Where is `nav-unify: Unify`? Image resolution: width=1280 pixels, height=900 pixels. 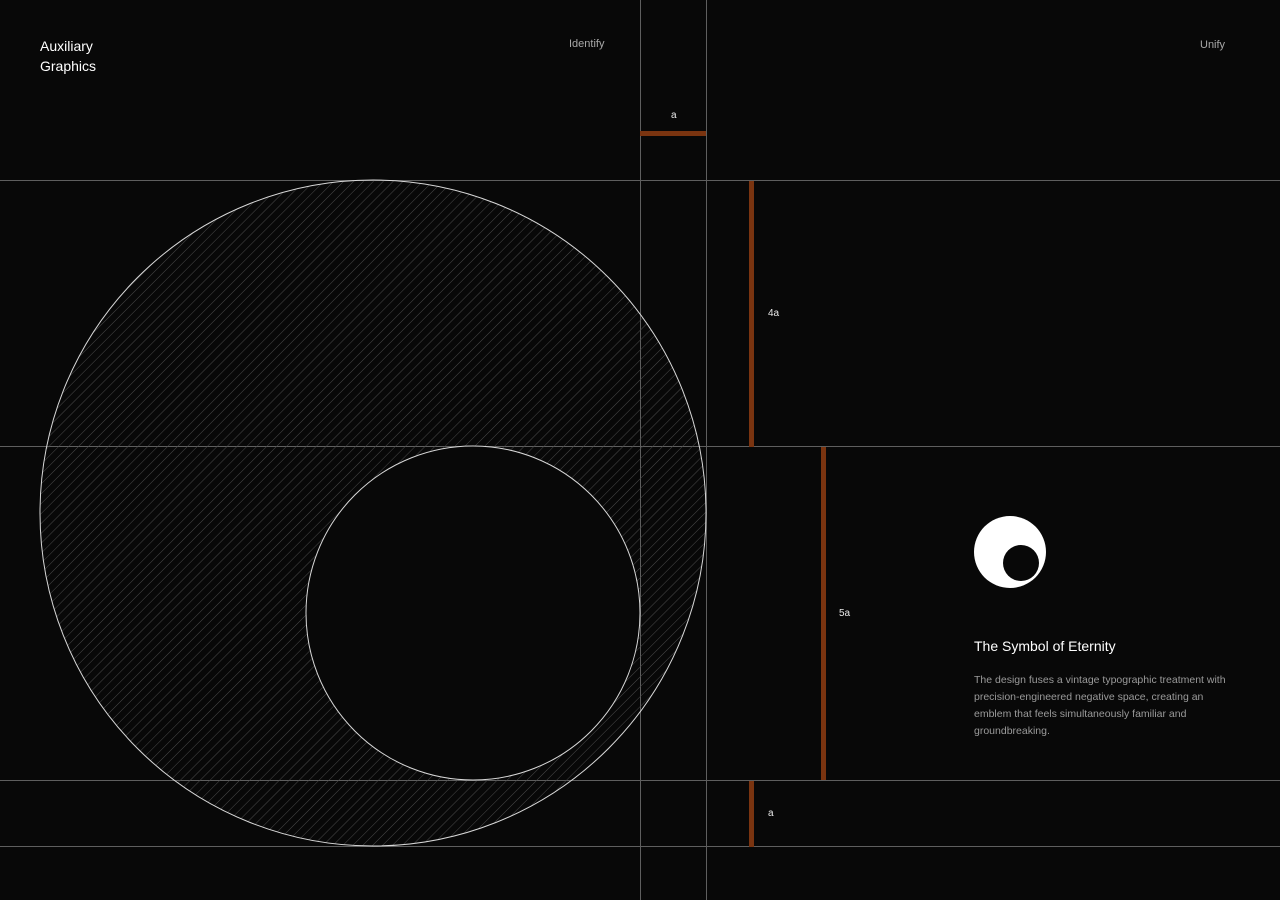 nav-unify: Unify is located at coordinates (1212, 45).